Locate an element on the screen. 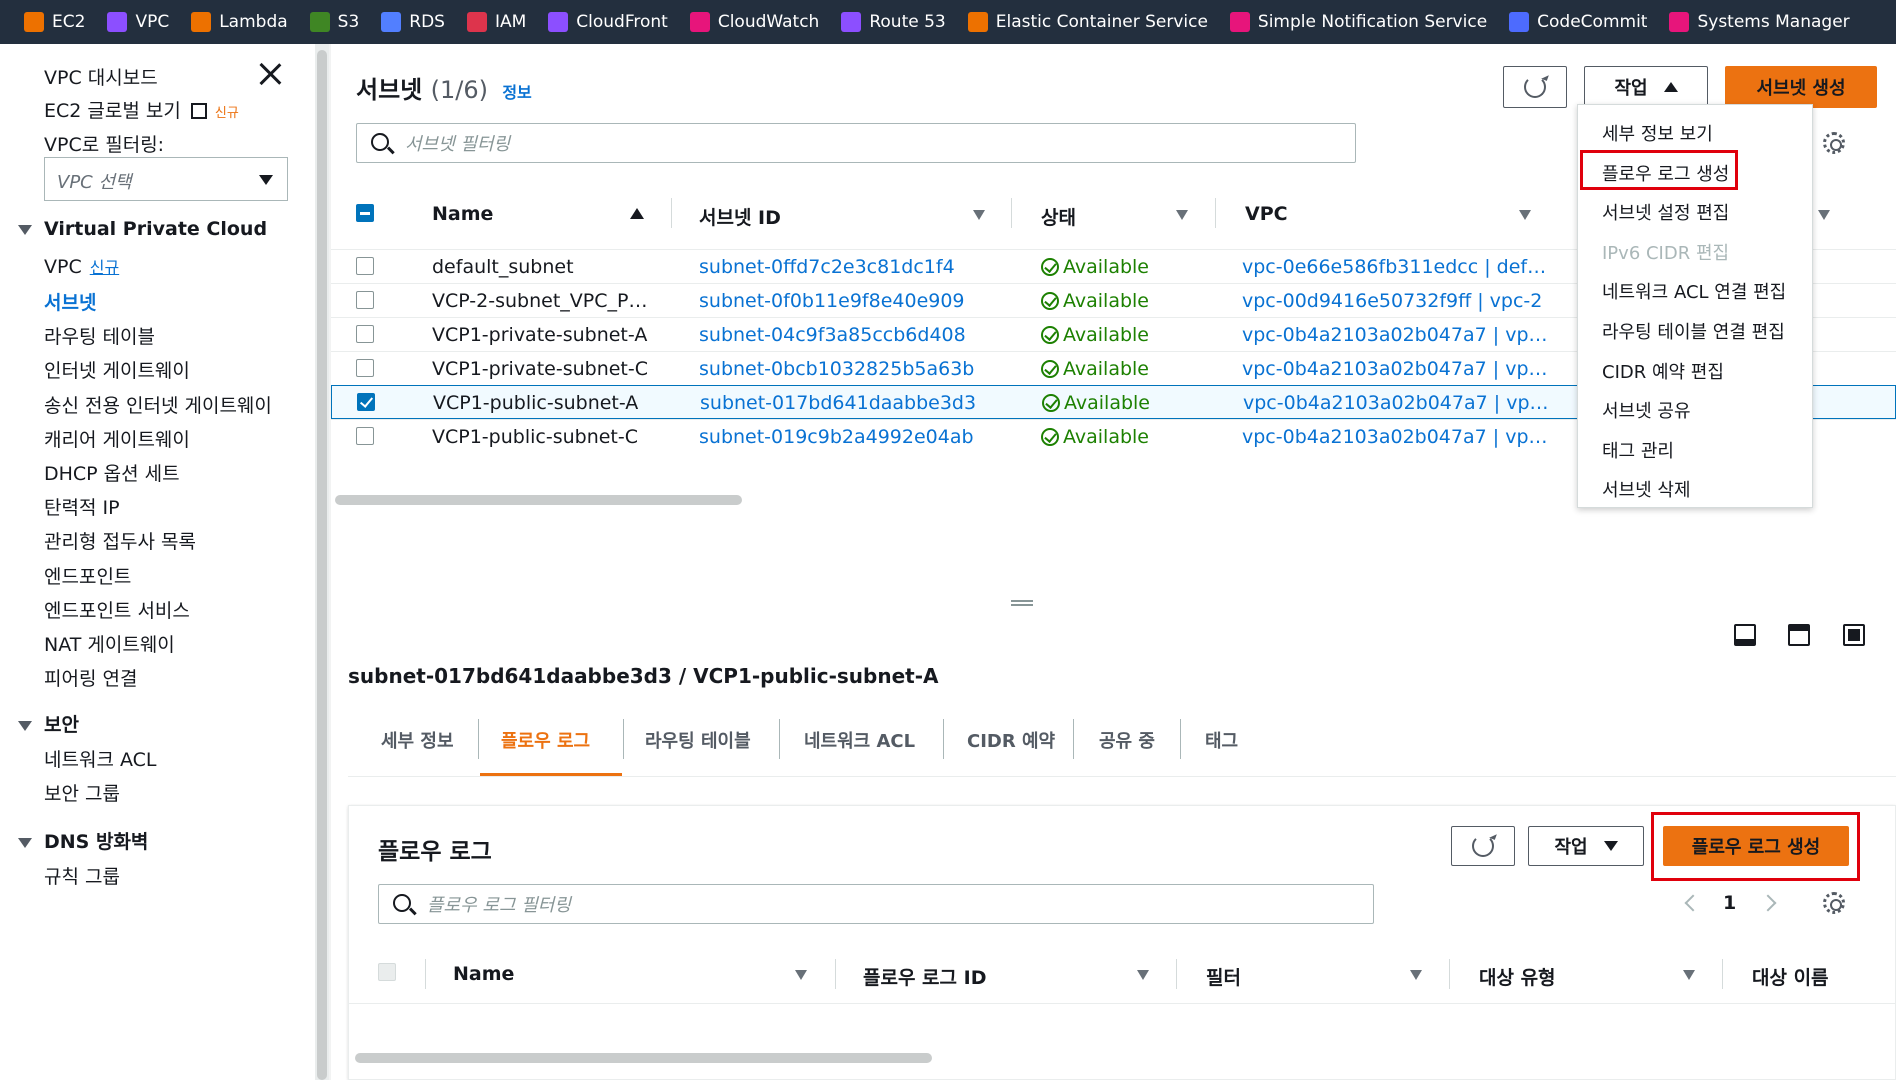  sidebar-item-vpc-4: 캐리어 게이트웨이 is located at coordinates (117, 438).